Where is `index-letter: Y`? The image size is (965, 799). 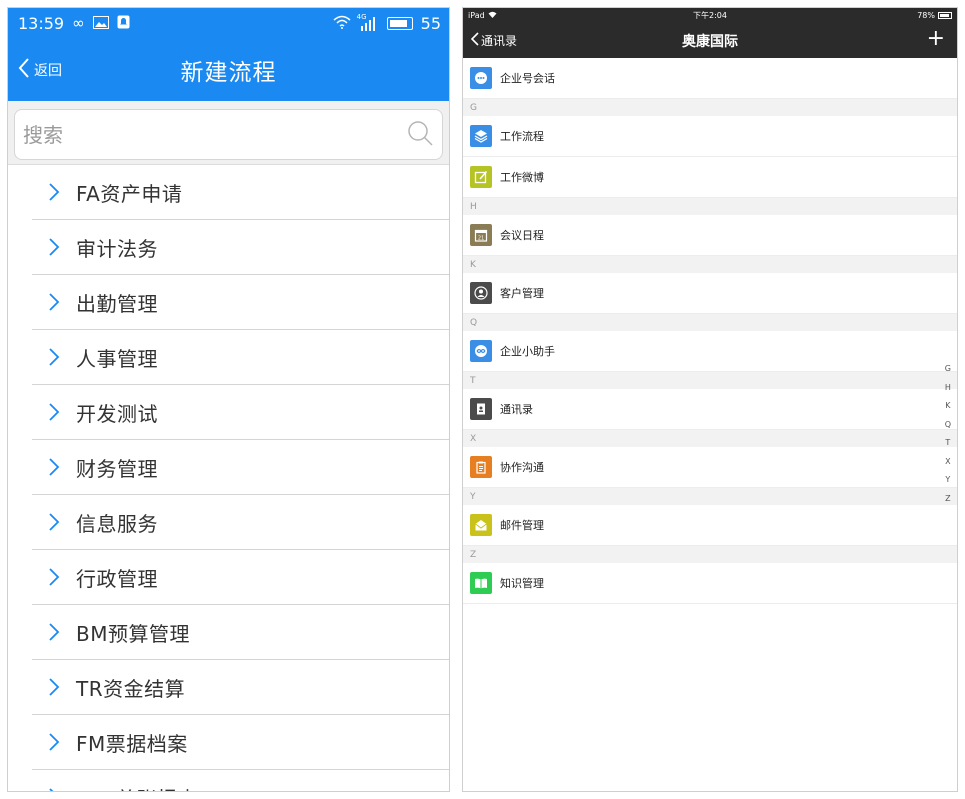 index-letter: Y is located at coordinates (947, 480).